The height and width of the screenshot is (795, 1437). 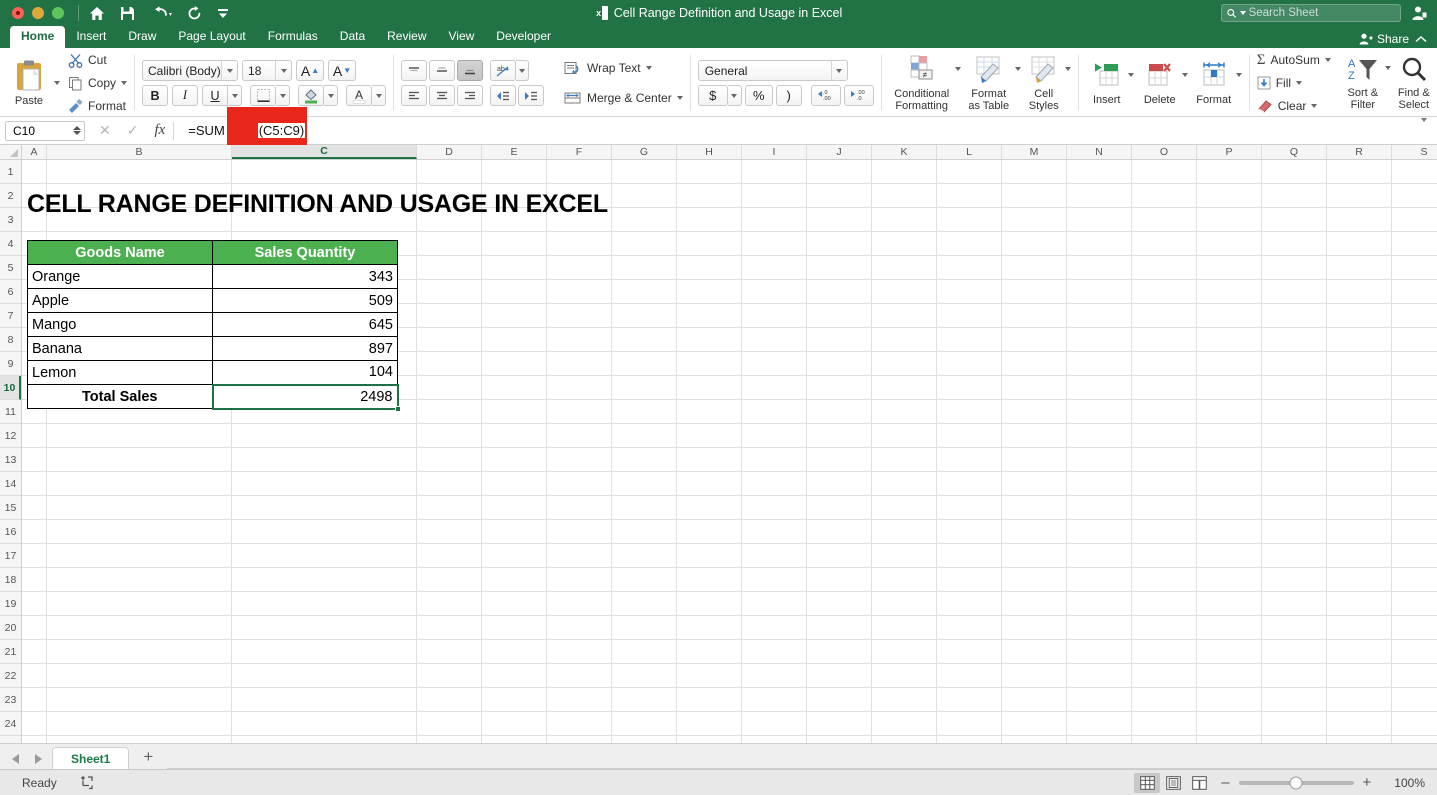 I want to click on font-color-dropdown, so click(x=379, y=95).